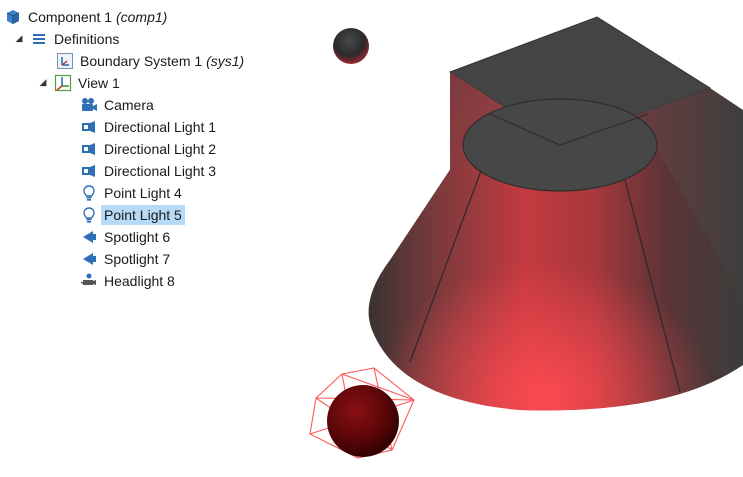 The height and width of the screenshot is (477, 743). What do you see at coordinates (160, 148) in the screenshot?
I see `directional-light-2-label: Directional Light 2` at bounding box center [160, 148].